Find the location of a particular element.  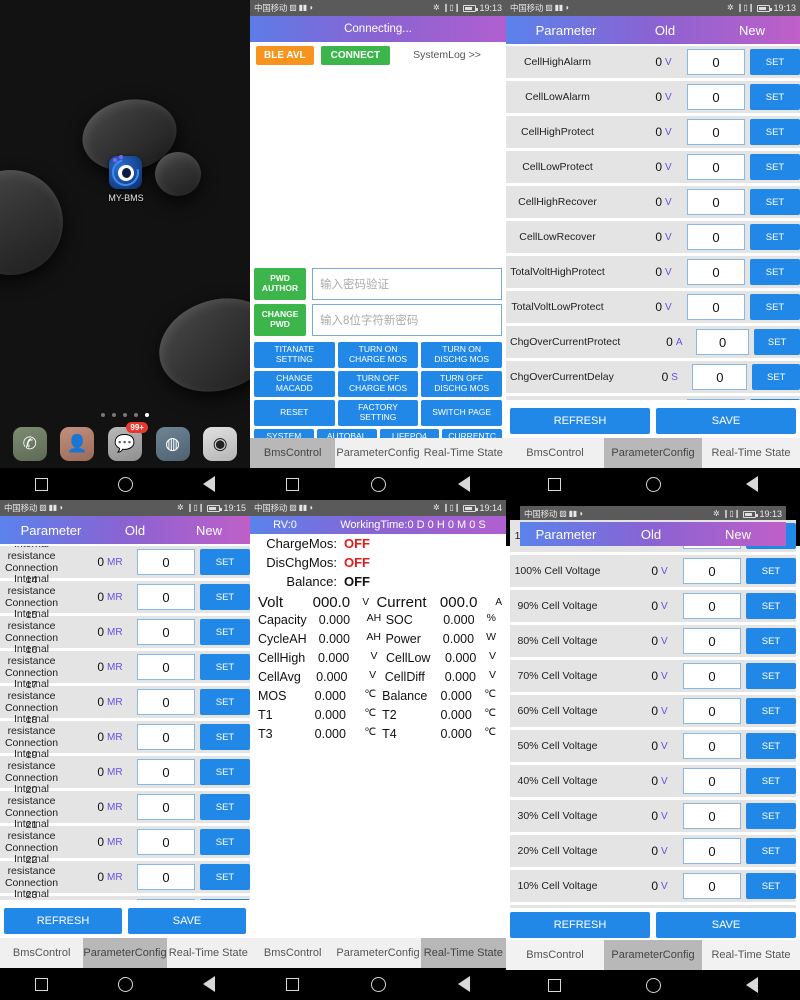

dock-icon-camera: ◉ is located at coordinates (220, 444).